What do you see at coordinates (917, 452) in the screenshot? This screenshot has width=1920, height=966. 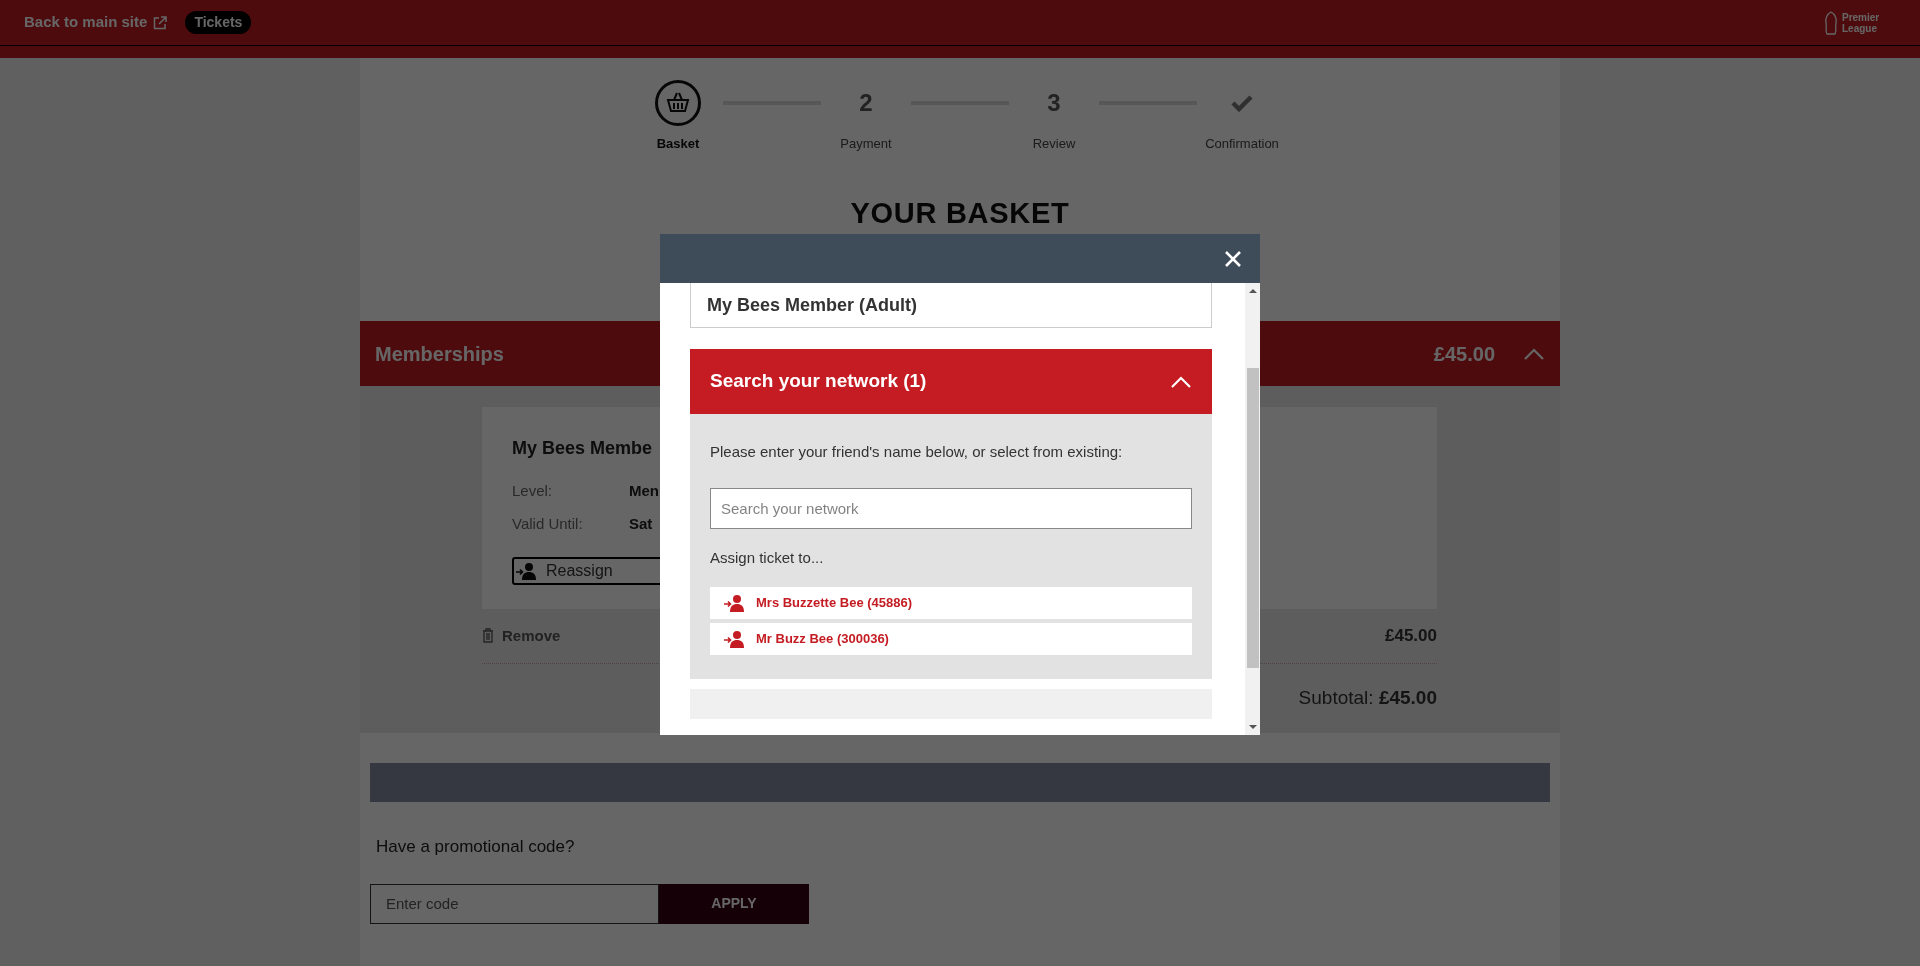 I see `instructions-text: Please enter your friend's name below, or select from existing:` at bounding box center [917, 452].